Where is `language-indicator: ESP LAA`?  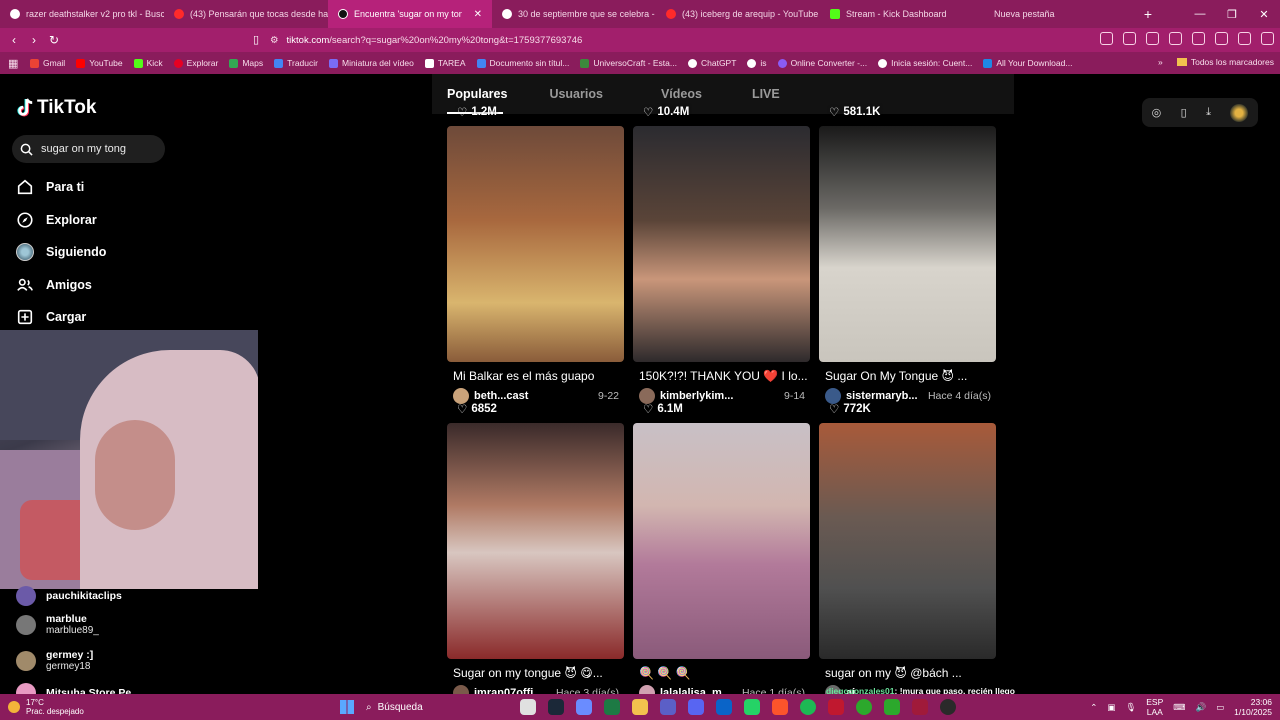 language-indicator: ESP LAA is located at coordinates (1154, 707).